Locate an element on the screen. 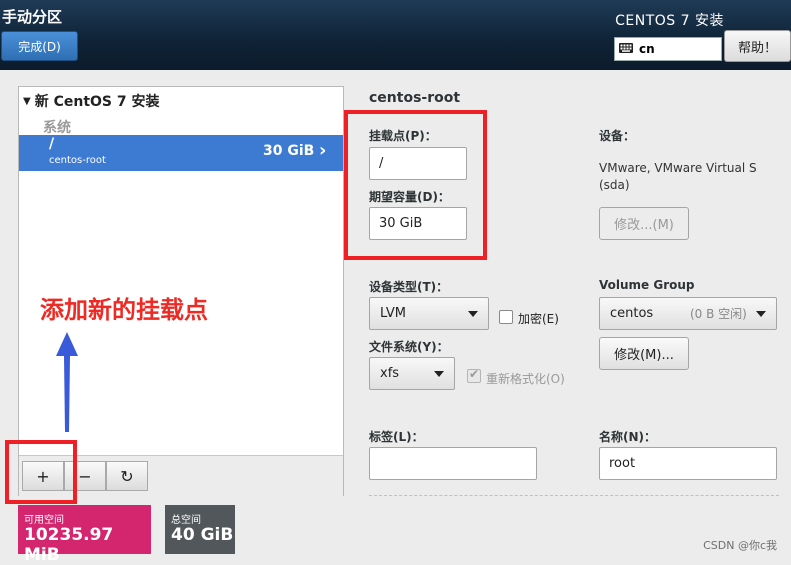 The image size is (791, 565). volume-group-value: centos is located at coordinates (632, 313).